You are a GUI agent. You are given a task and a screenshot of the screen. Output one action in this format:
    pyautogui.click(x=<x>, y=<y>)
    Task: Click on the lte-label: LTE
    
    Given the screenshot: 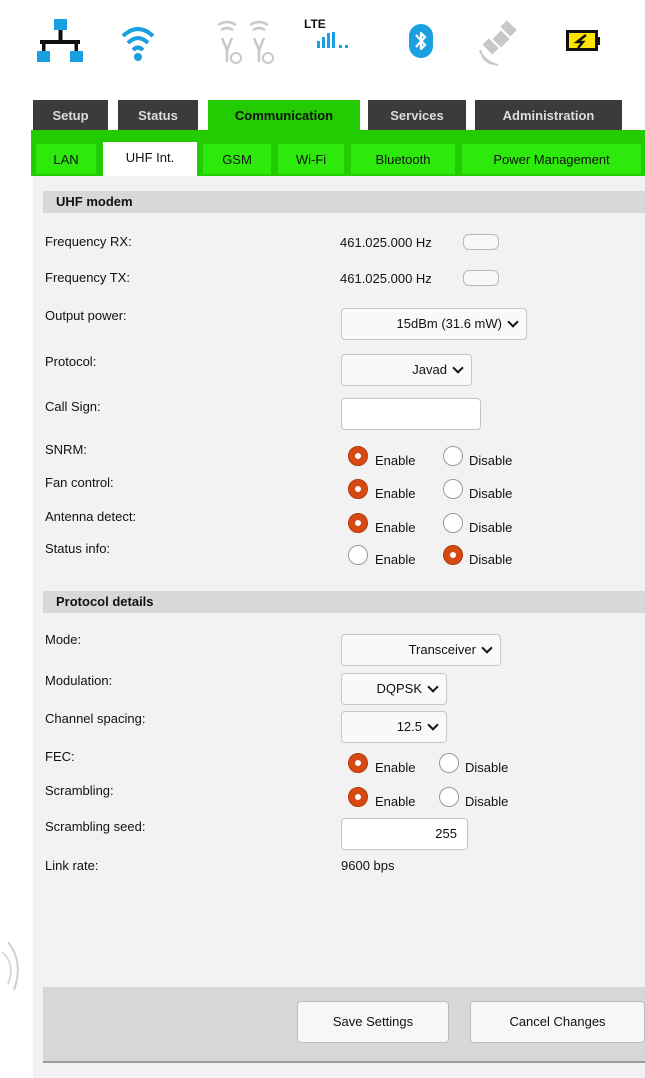 What is the action you would take?
    pyautogui.click(x=315, y=24)
    